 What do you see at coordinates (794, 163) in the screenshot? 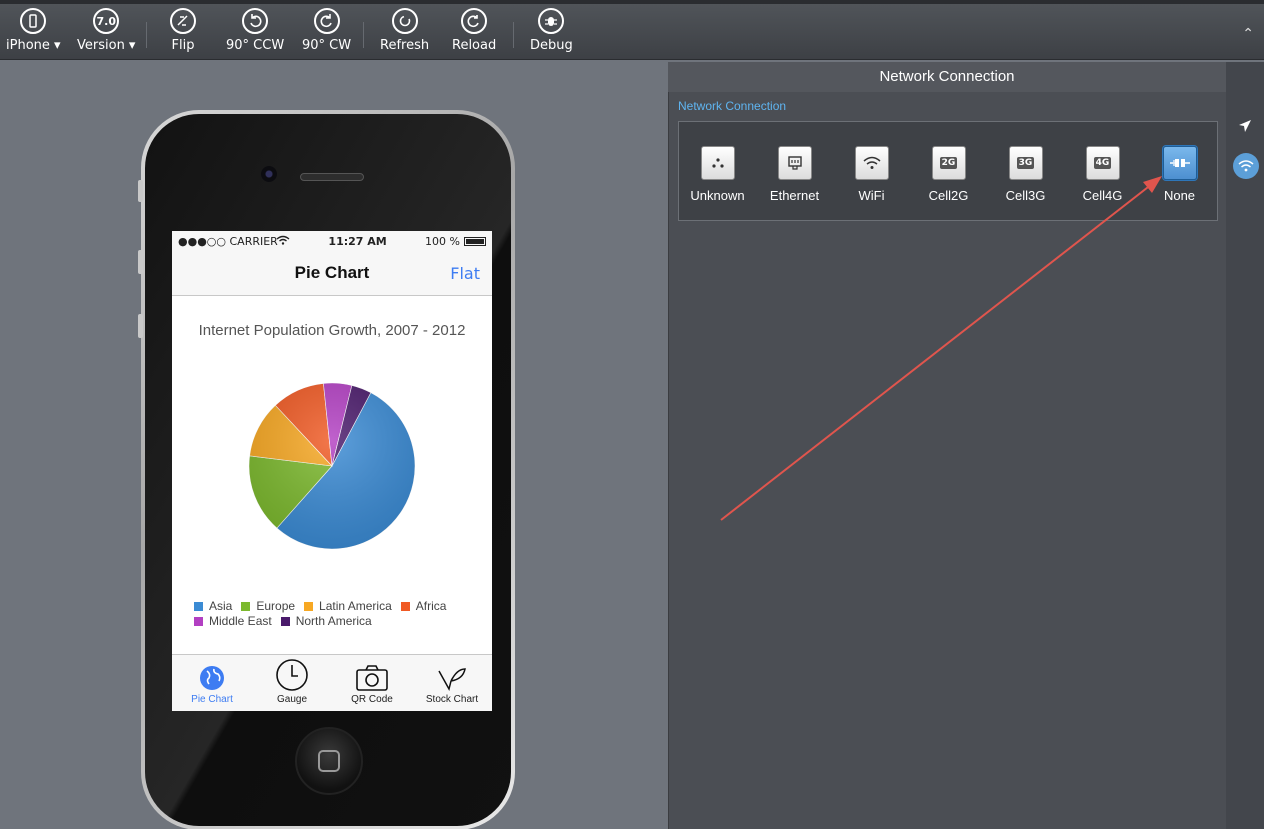
I see `ethernet-icon` at bounding box center [794, 163].